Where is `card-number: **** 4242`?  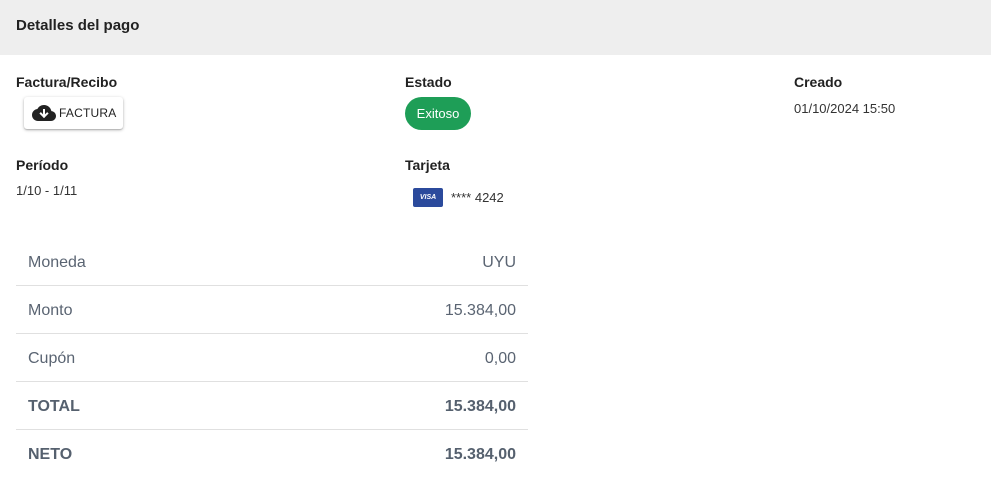
card-number: **** 4242 is located at coordinates (477, 197).